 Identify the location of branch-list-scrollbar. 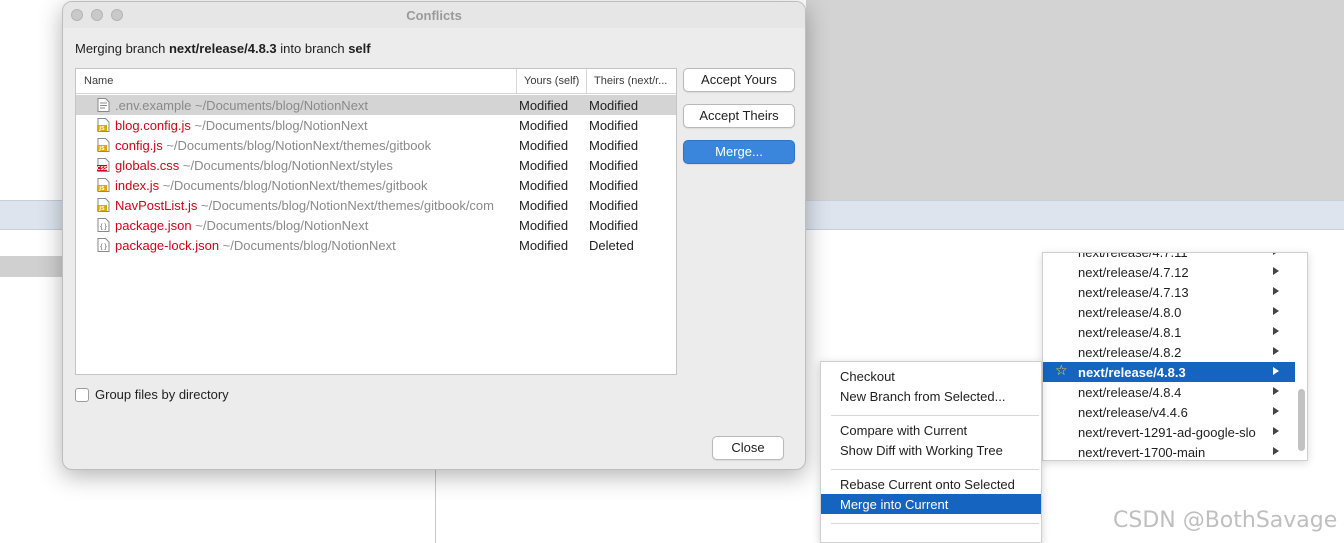
(1301, 420).